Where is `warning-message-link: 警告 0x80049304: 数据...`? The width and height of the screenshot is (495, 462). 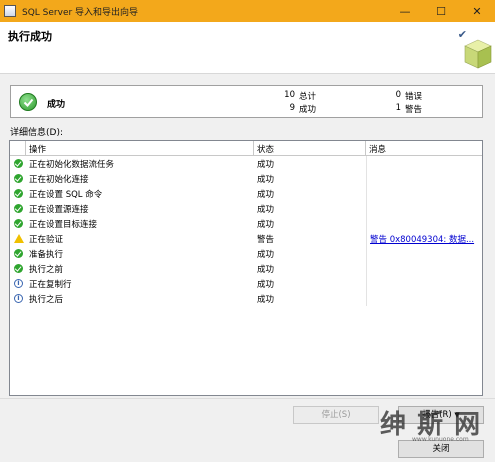
warning-message-link: 警告 0x80049304: 数据... is located at coordinates (424, 238).